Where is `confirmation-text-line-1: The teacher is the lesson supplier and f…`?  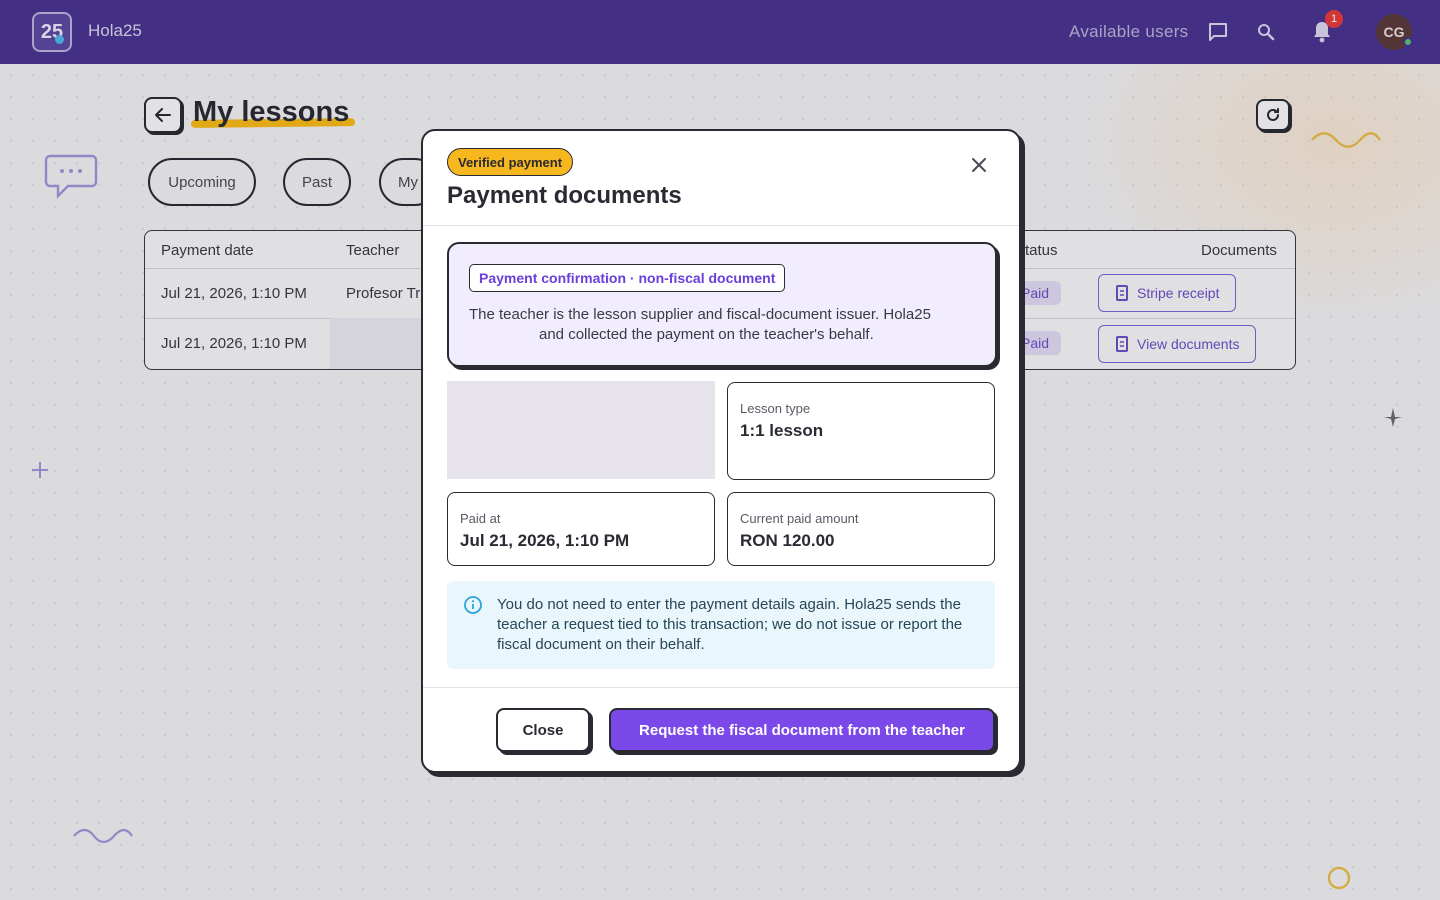 confirmation-text-line-1: The teacher is the lesson supplier and f… is located at coordinates (700, 314).